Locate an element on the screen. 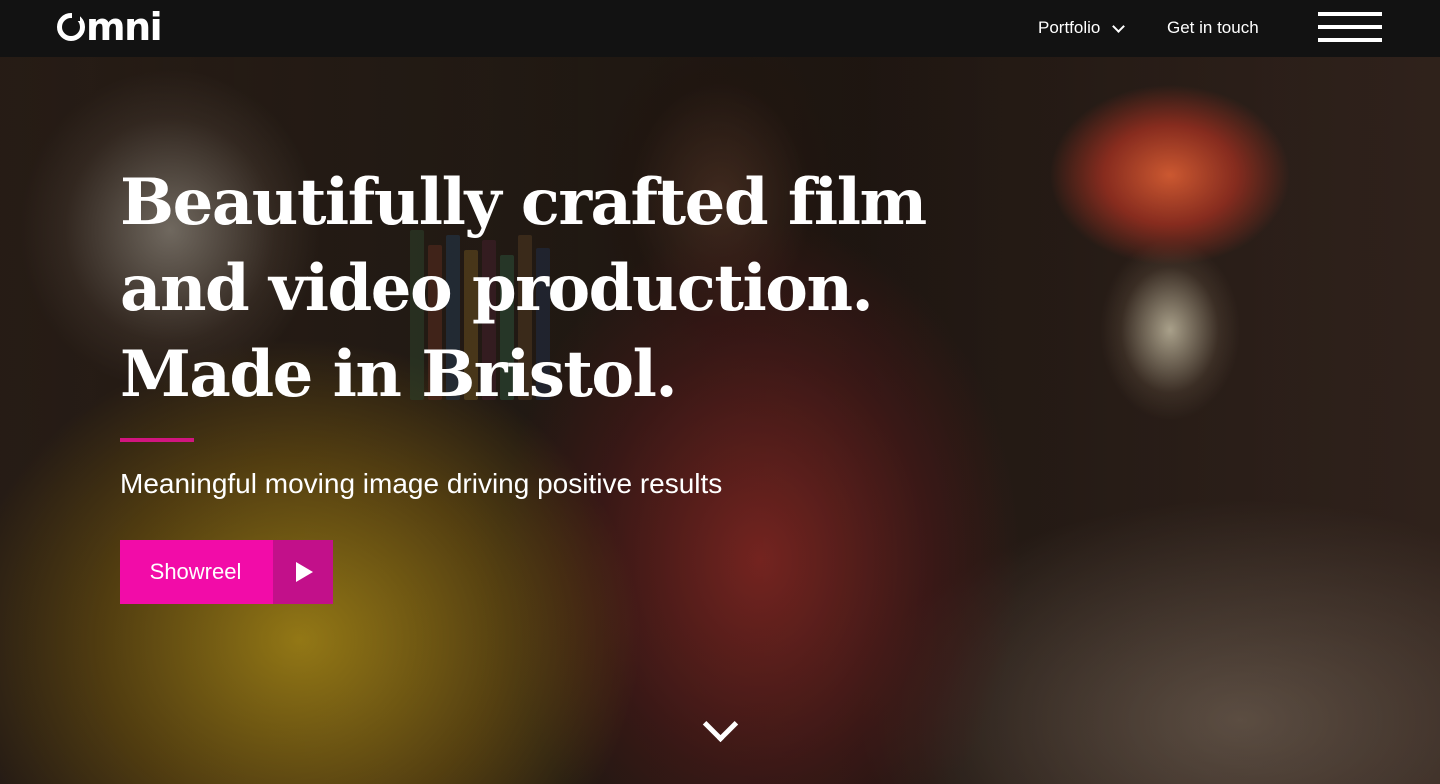 This screenshot has height=784, width=1440. nav-portfolio-dropdown: Portfolio is located at coordinates (1082, 28).